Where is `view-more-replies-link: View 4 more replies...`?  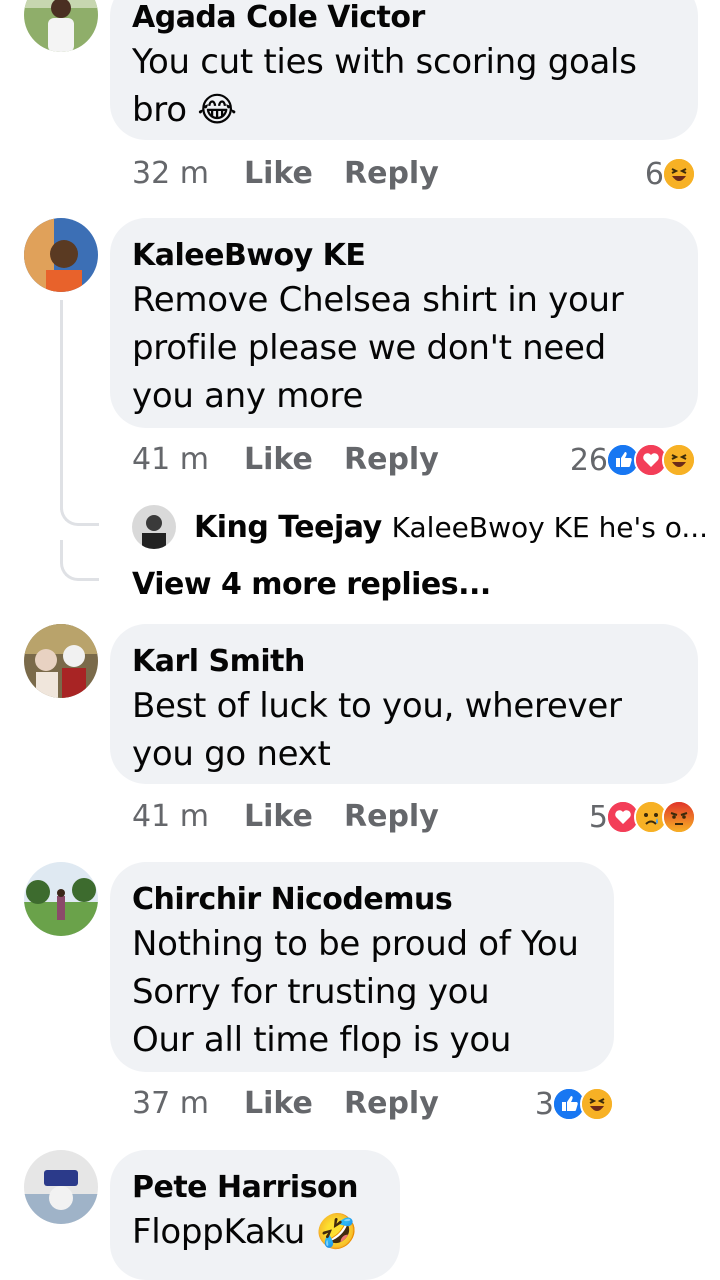 view-more-replies-link: View 4 more replies... is located at coordinates (311, 585).